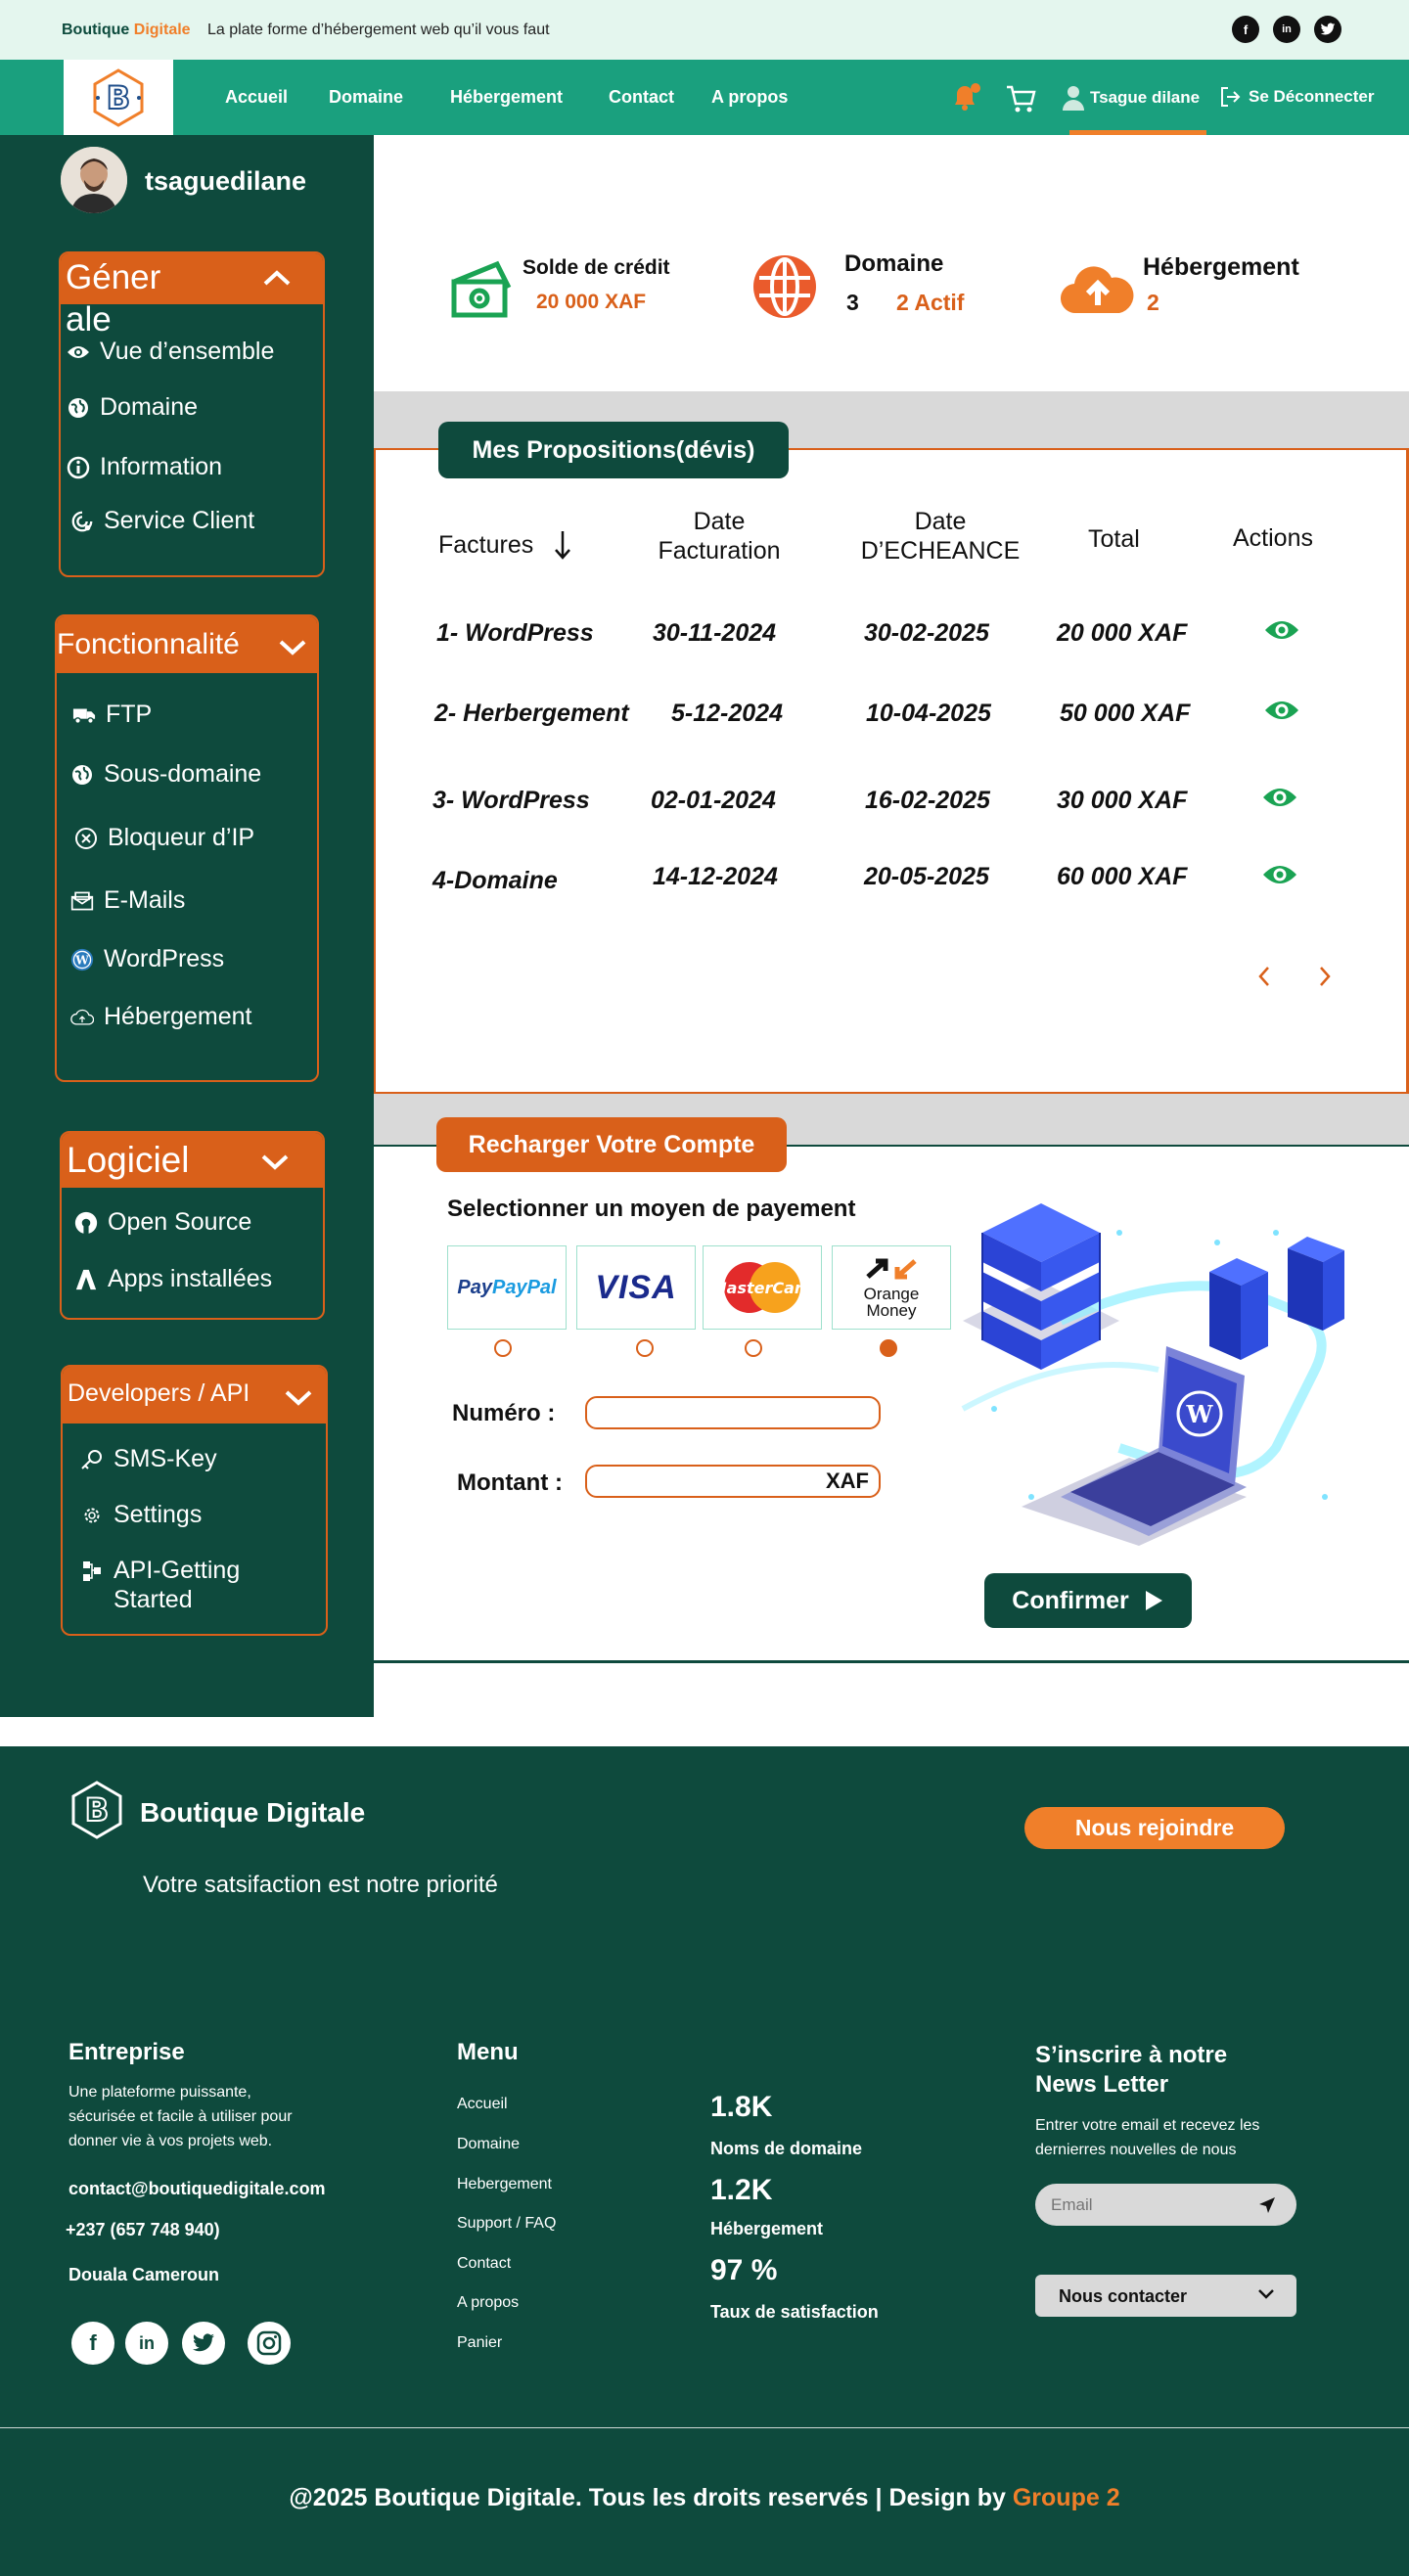 This screenshot has height=2576, width=1409. I want to click on svg-text: B, so click(119, 97).